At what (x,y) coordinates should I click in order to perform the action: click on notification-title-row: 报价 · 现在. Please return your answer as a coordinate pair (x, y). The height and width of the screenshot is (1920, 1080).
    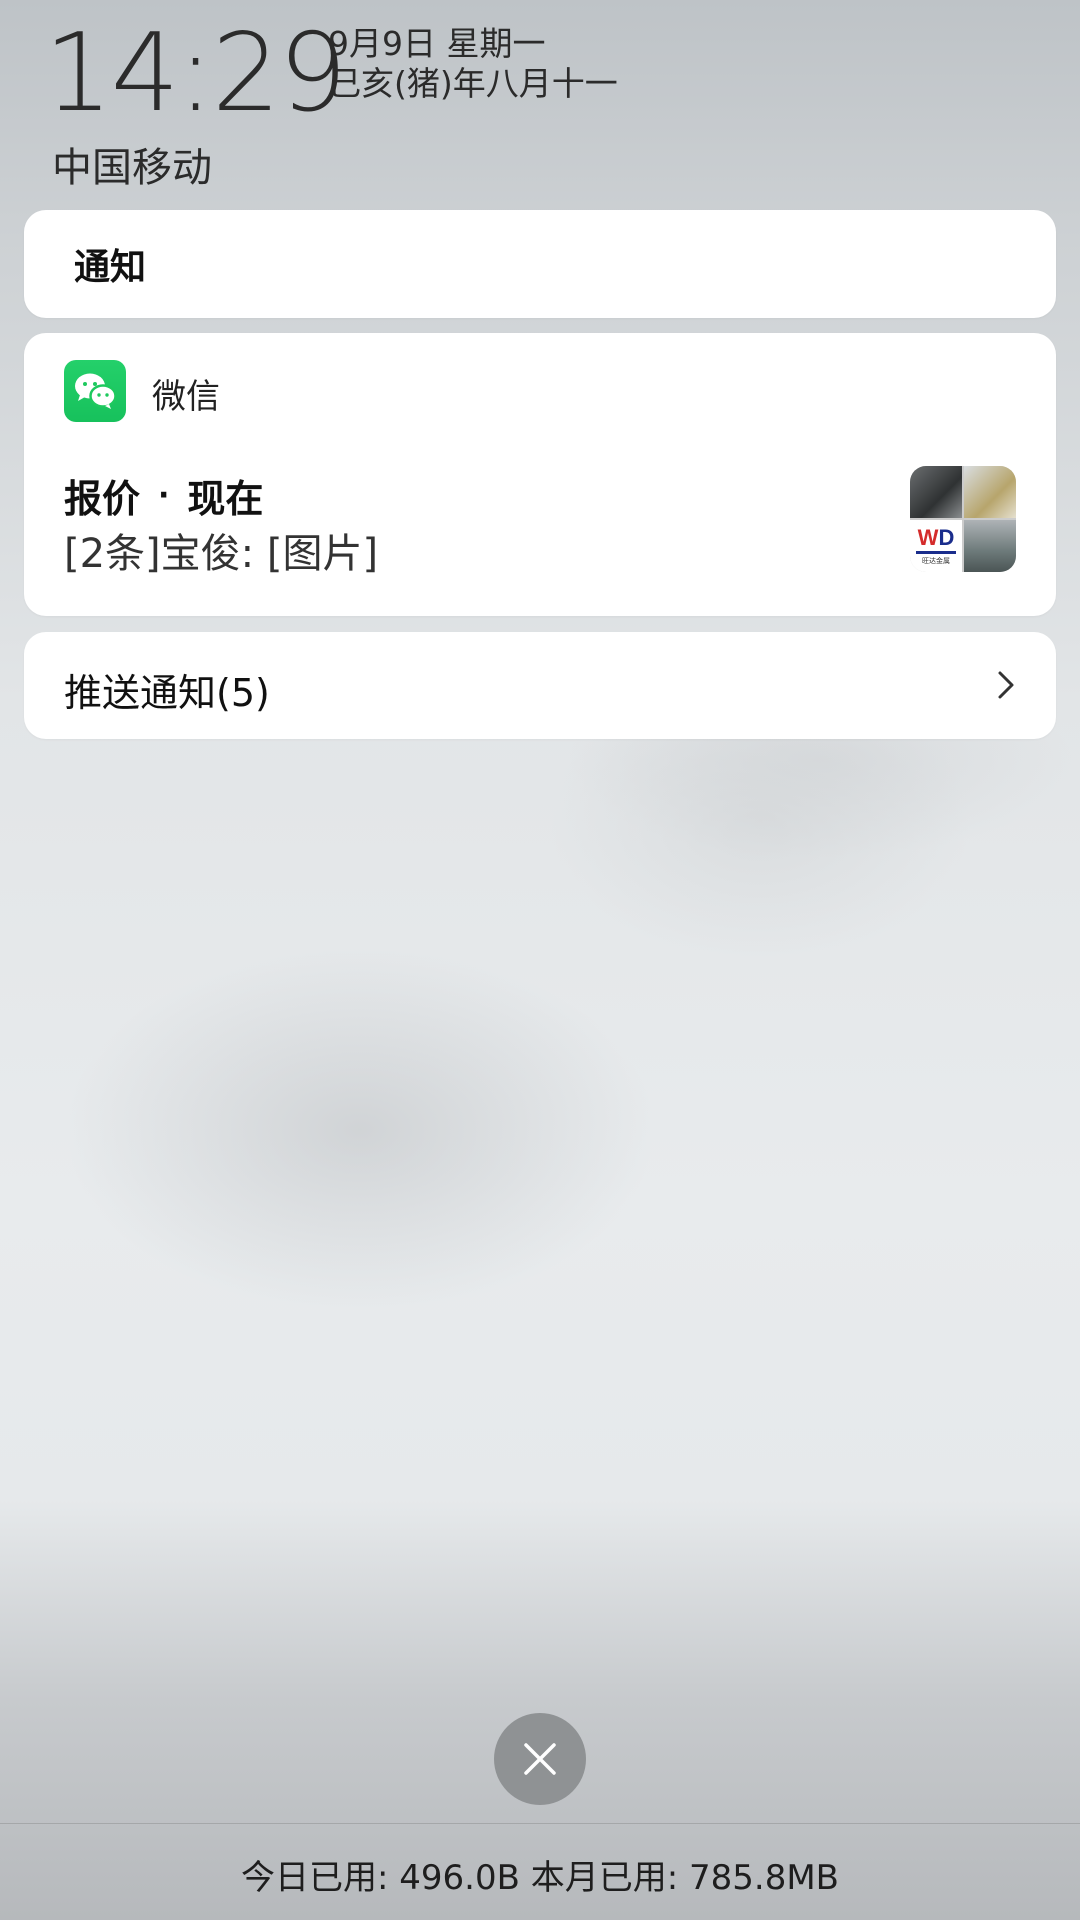
    Looking at the image, I should click on (163, 495).